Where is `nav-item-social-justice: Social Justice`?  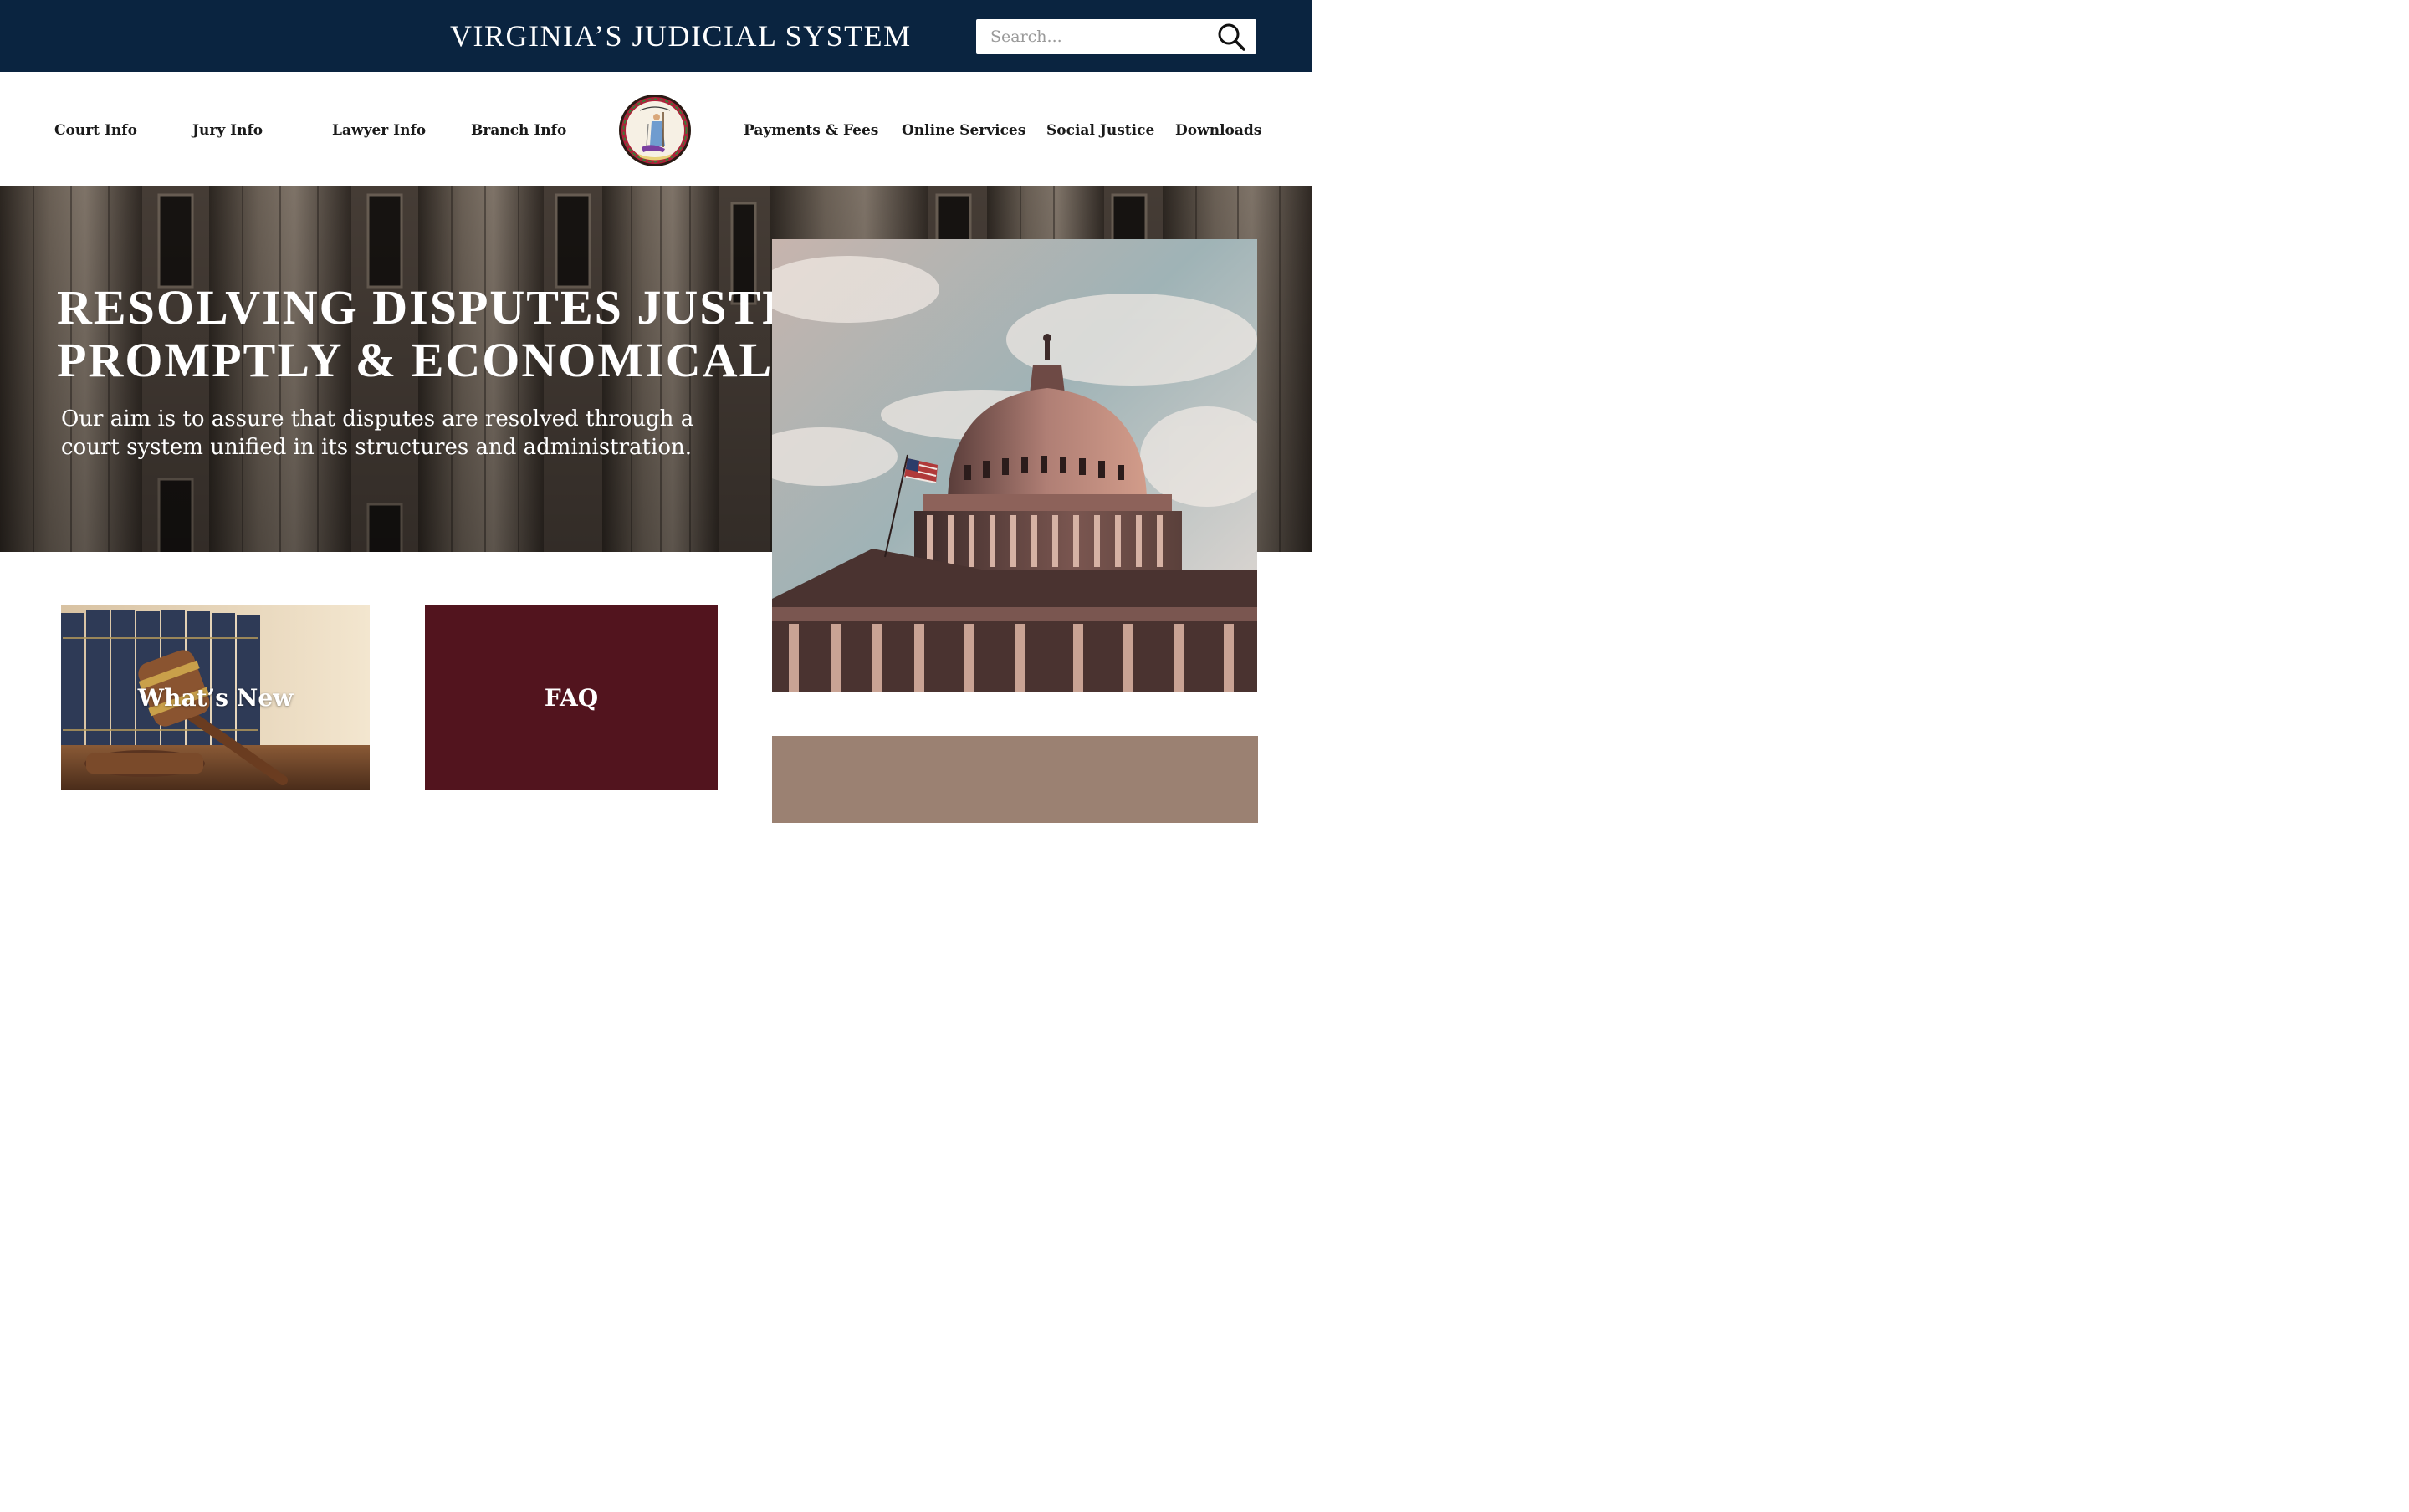 nav-item-social-justice: Social Justice is located at coordinates (1100, 130).